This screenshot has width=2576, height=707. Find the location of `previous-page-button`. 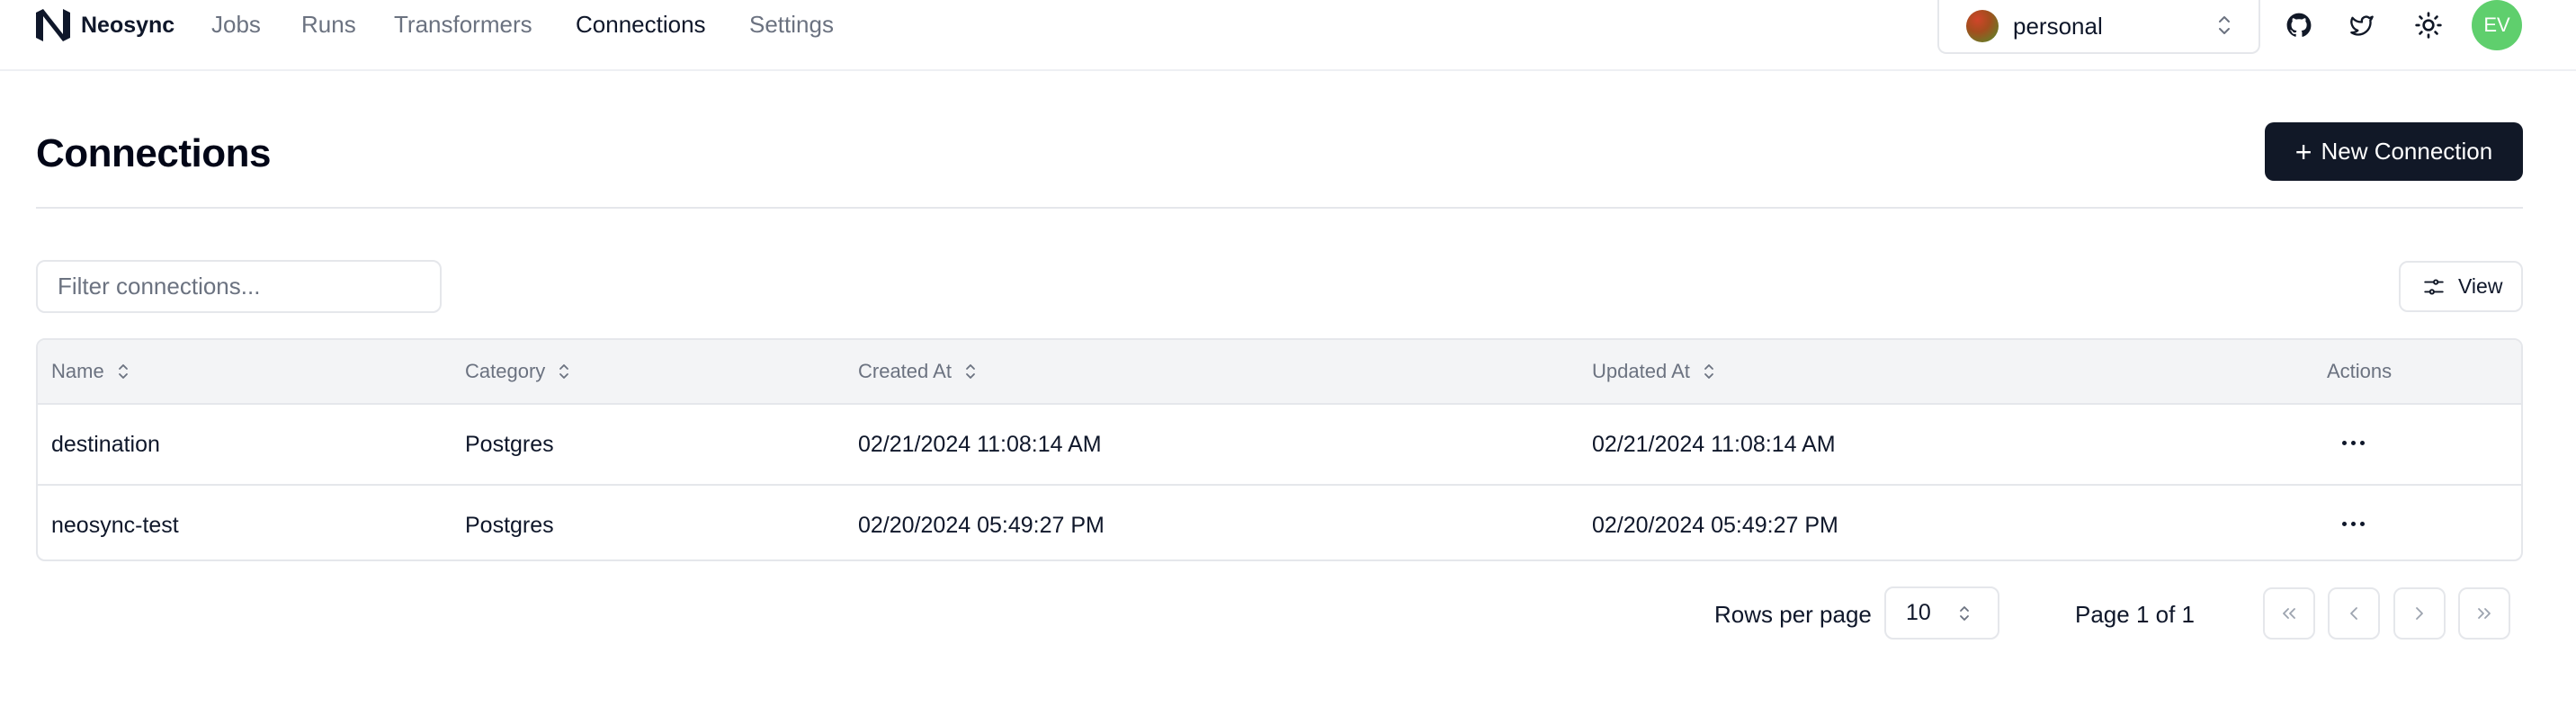

previous-page-button is located at coordinates (2354, 613).